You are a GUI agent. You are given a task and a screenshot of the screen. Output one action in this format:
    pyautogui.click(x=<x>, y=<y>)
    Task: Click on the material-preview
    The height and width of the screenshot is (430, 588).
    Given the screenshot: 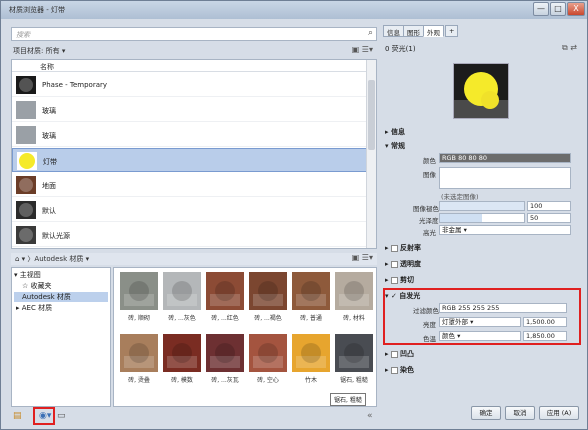 What is the action you would take?
    pyautogui.click(x=481, y=91)
    